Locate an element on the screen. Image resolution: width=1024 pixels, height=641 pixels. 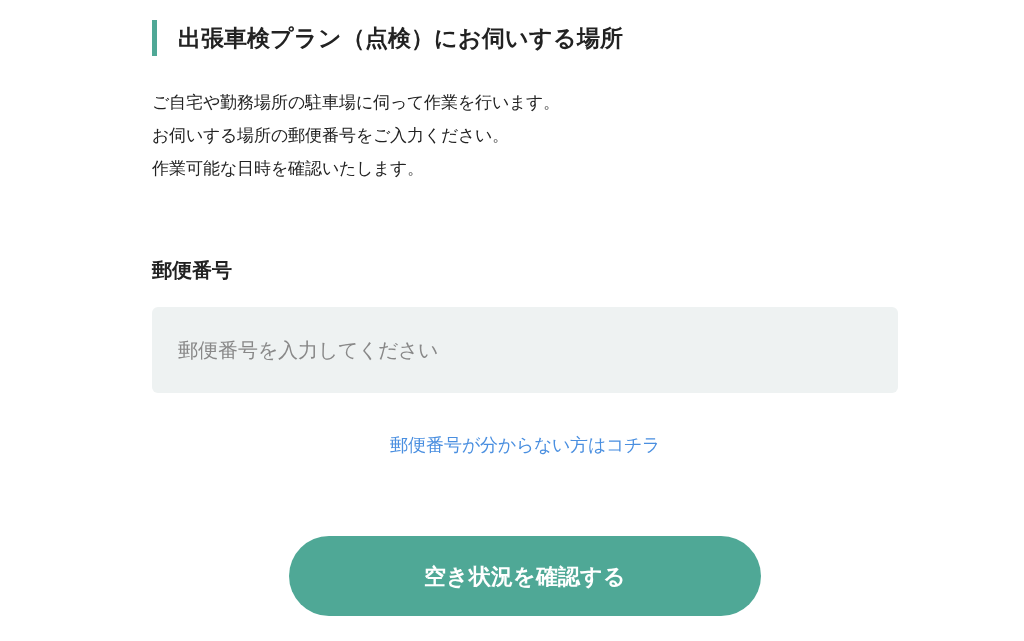
help-link: 郵便番号が分からない方はコチラ is located at coordinates (525, 444).